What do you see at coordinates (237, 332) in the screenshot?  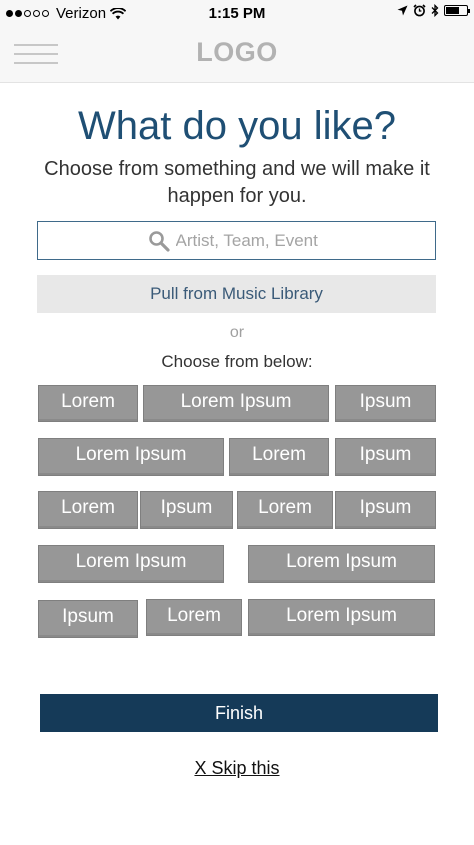 I see `or-divider-text: or` at bounding box center [237, 332].